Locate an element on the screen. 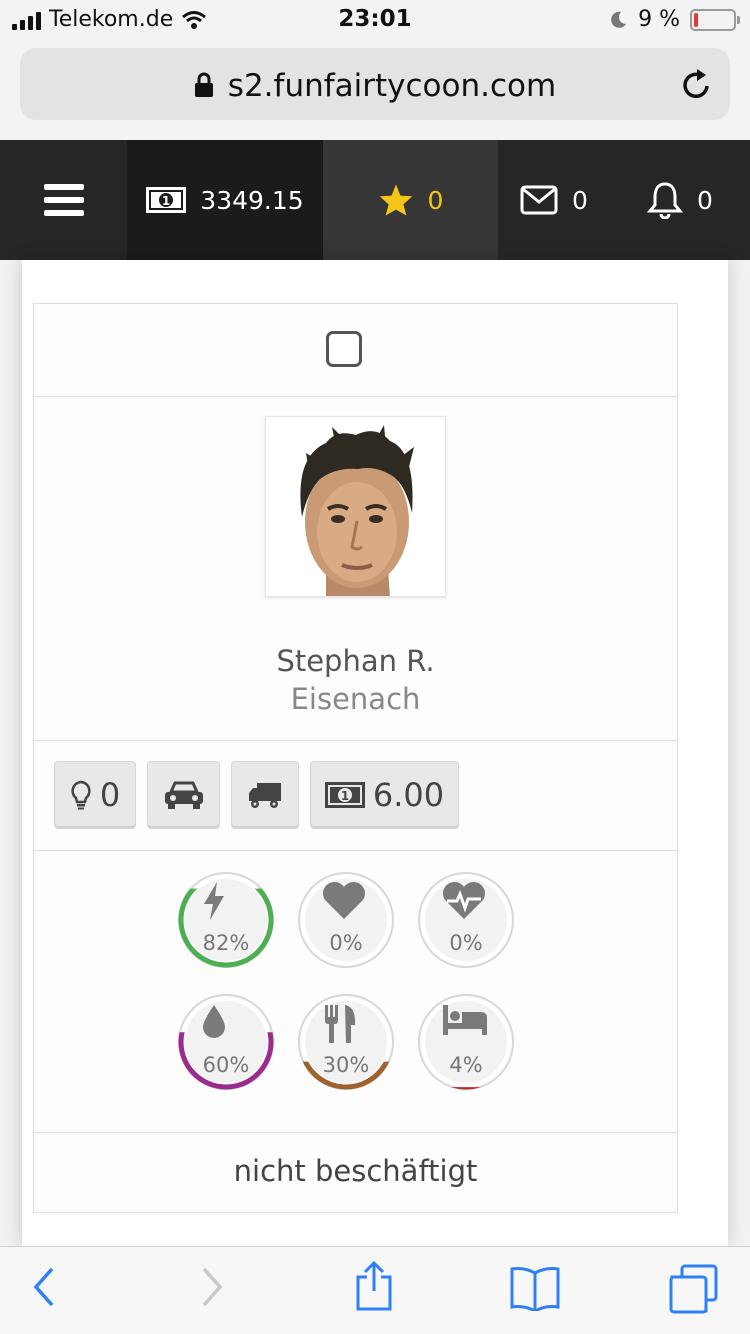 The height and width of the screenshot is (1334, 750). url-display: s2.funfairtycoon.com is located at coordinates (375, 86).